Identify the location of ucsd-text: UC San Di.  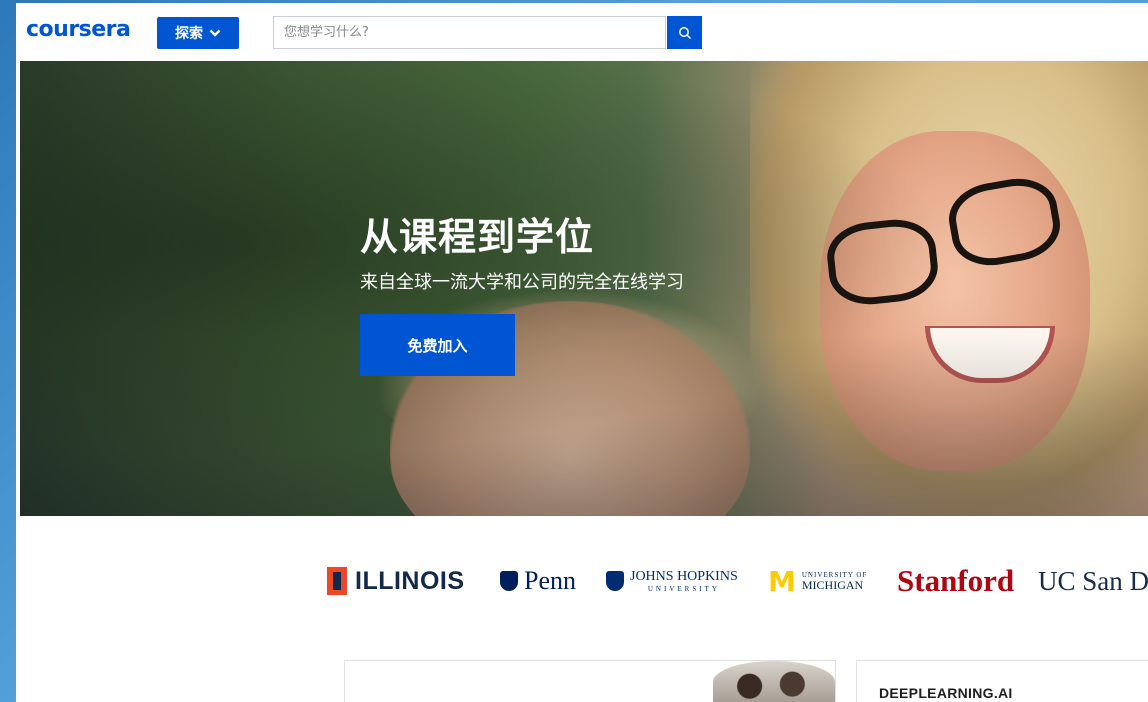
(1093, 580).